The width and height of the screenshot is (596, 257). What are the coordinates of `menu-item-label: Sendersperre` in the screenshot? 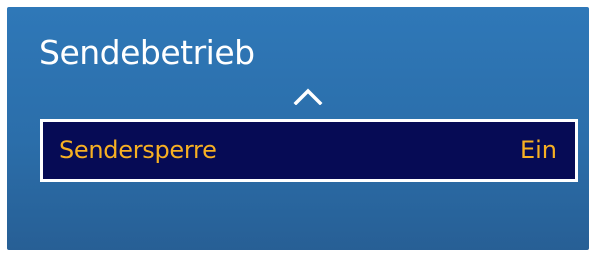 It's located at (138, 150).